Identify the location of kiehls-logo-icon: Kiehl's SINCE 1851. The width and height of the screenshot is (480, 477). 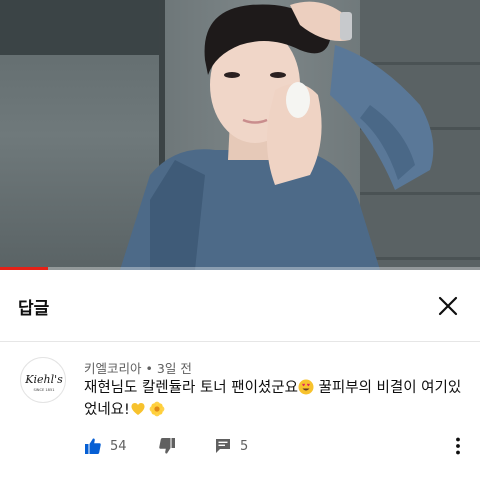
(43, 382).